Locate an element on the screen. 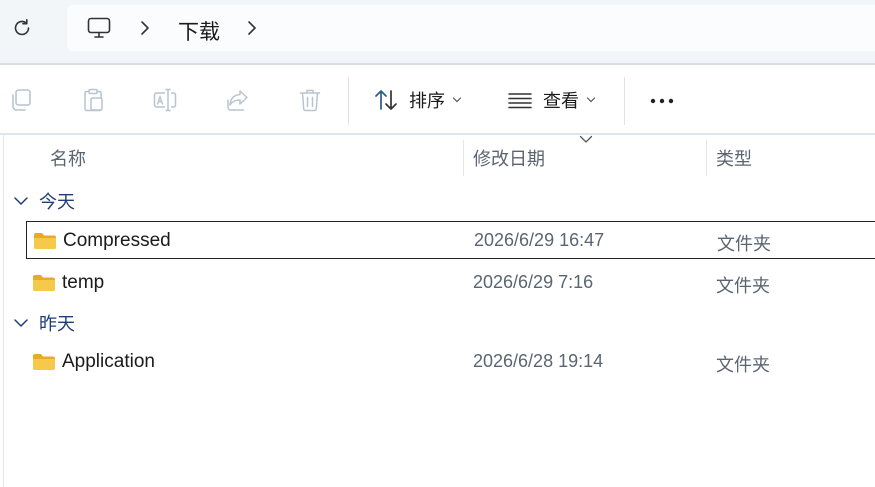 The height and width of the screenshot is (487, 875). column-header-name: 名称 is located at coordinates (68, 158).